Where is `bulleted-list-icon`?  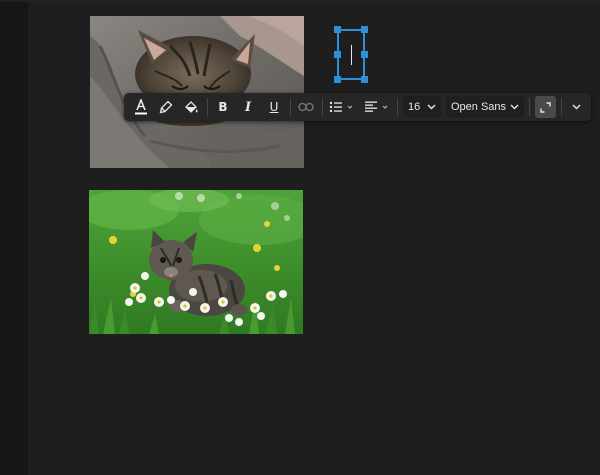 bulleted-list-icon is located at coordinates (341, 107).